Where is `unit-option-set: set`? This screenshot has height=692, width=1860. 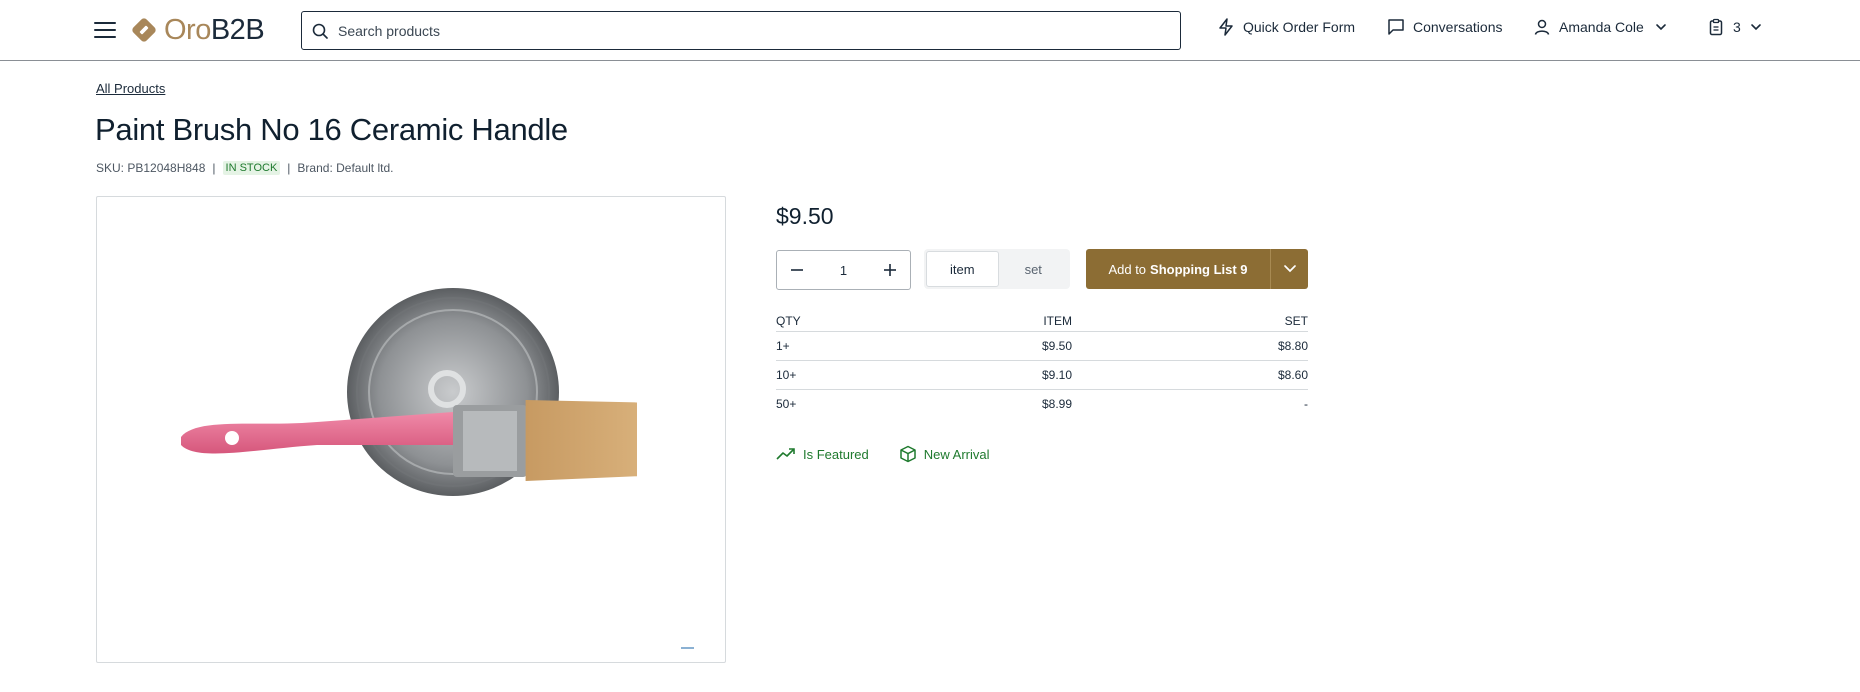
unit-option-set: set is located at coordinates (1034, 269).